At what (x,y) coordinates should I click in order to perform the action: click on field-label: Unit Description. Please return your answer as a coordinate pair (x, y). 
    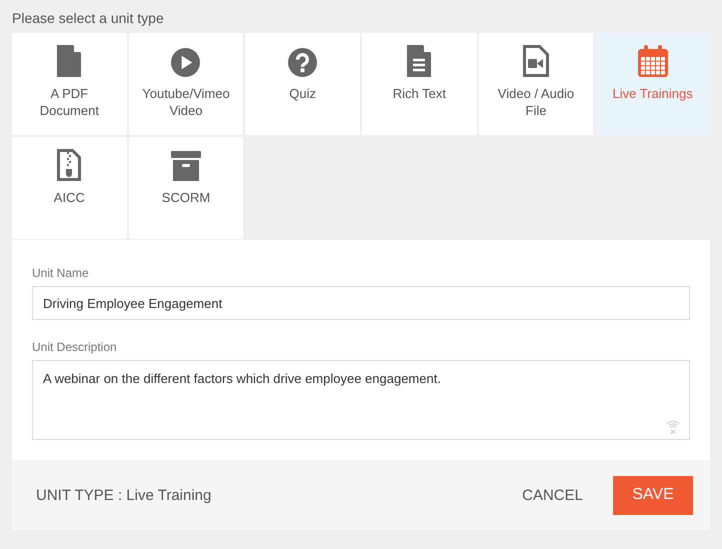
    Looking at the image, I should click on (75, 347).